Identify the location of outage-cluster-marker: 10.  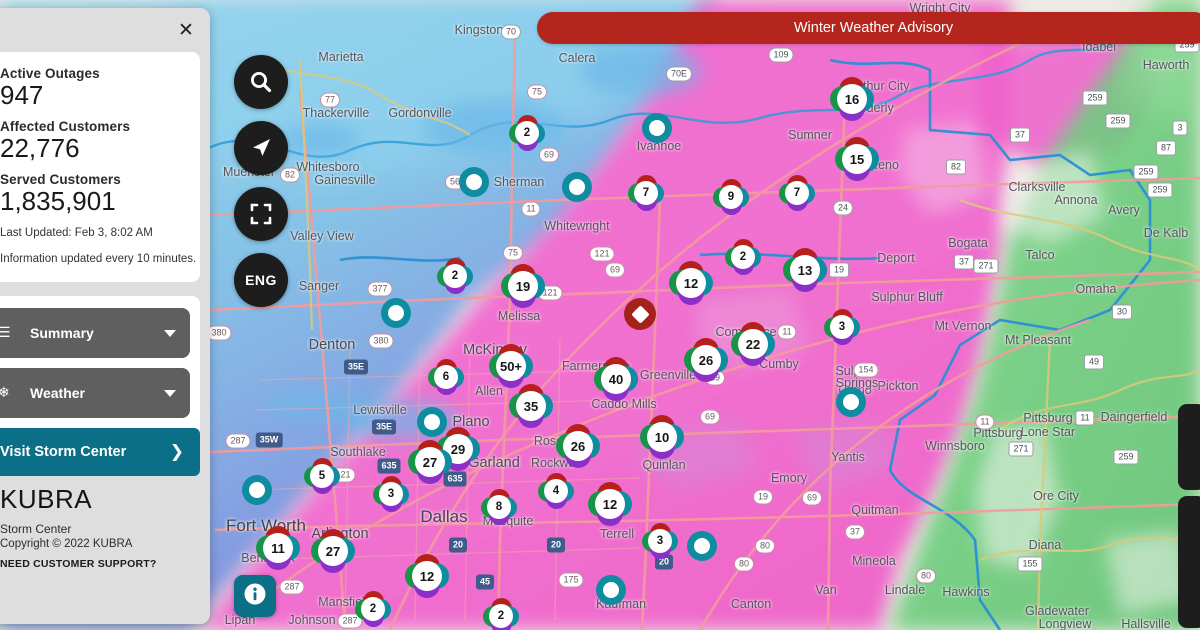
(662, 437).